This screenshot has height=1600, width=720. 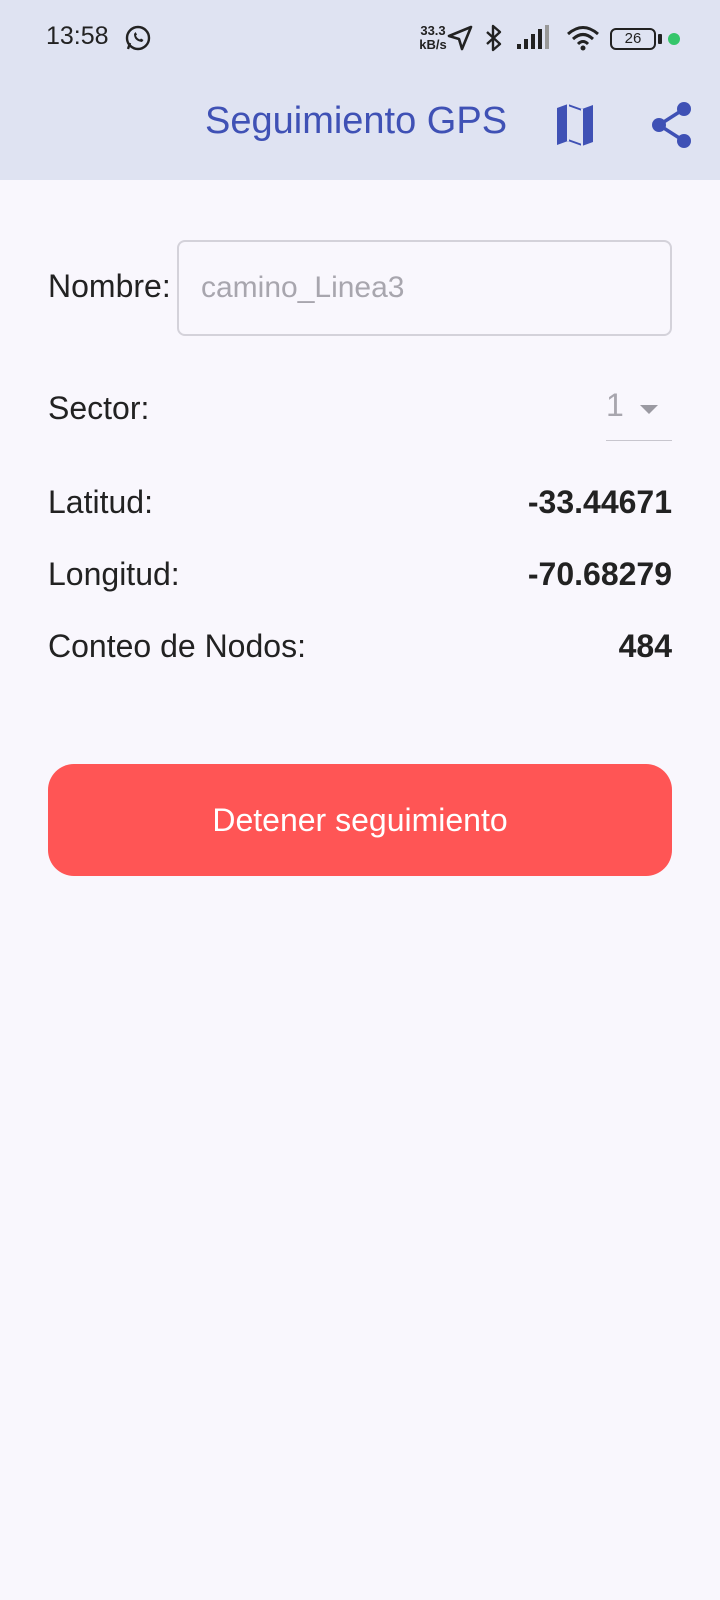 What do you see at coordinates (99, 408) in the screenshot?
I see `sector-label: Sector:` at bounding box center [99, 408].